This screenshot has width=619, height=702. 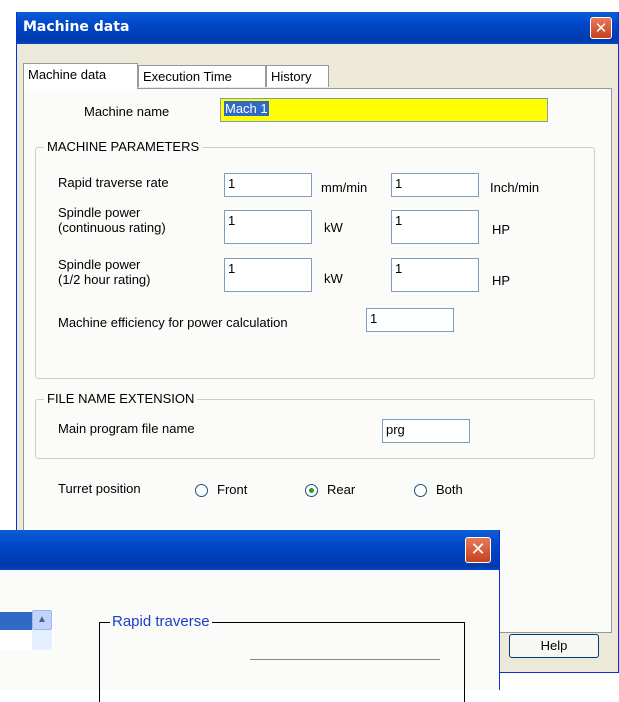 I want to click on tab-history: History, so click(x=297, y=76).